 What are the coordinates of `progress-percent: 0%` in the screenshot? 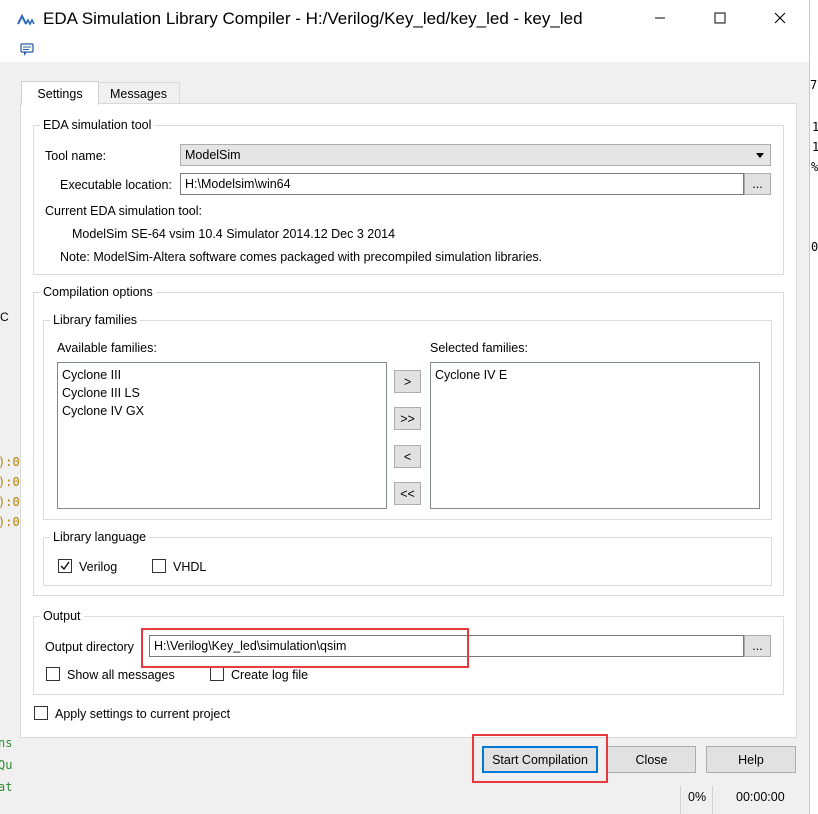 It's located at (697, 797).